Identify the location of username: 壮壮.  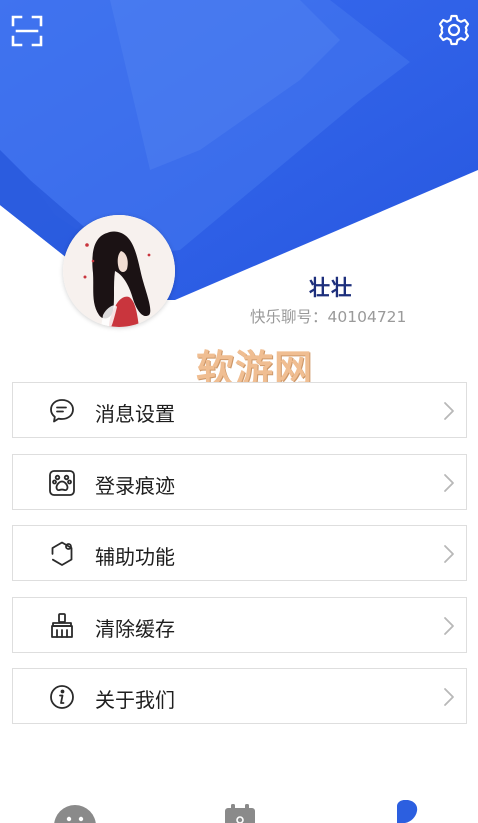
(331, 288).